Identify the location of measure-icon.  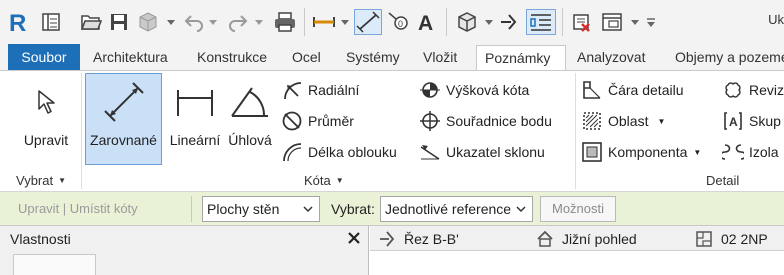
(324, 22).